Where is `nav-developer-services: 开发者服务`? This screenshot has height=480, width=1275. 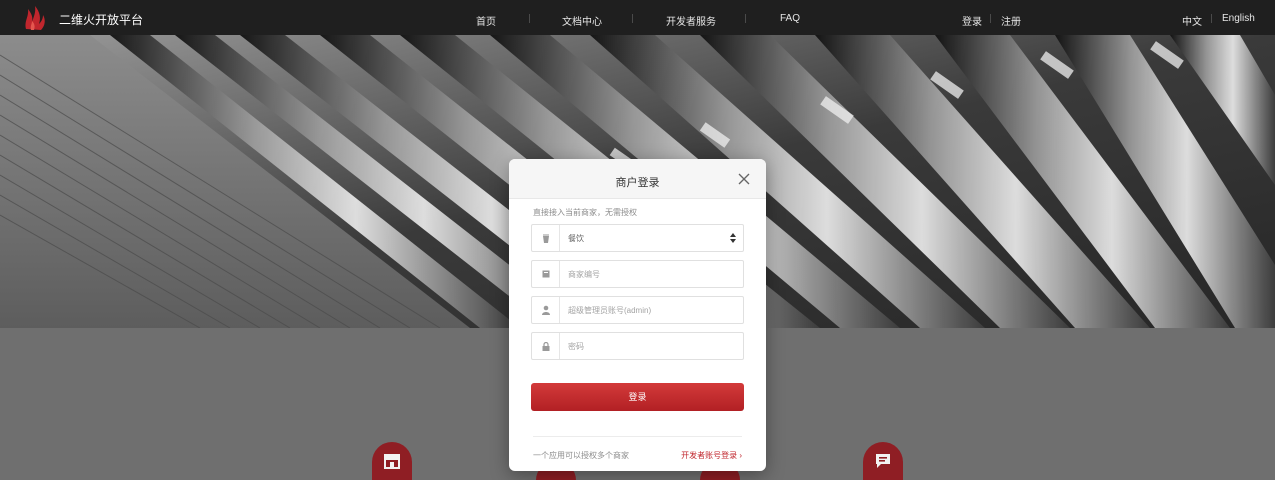
nav-developer-services: 开发者服务 is located at coordinates (691, 20).